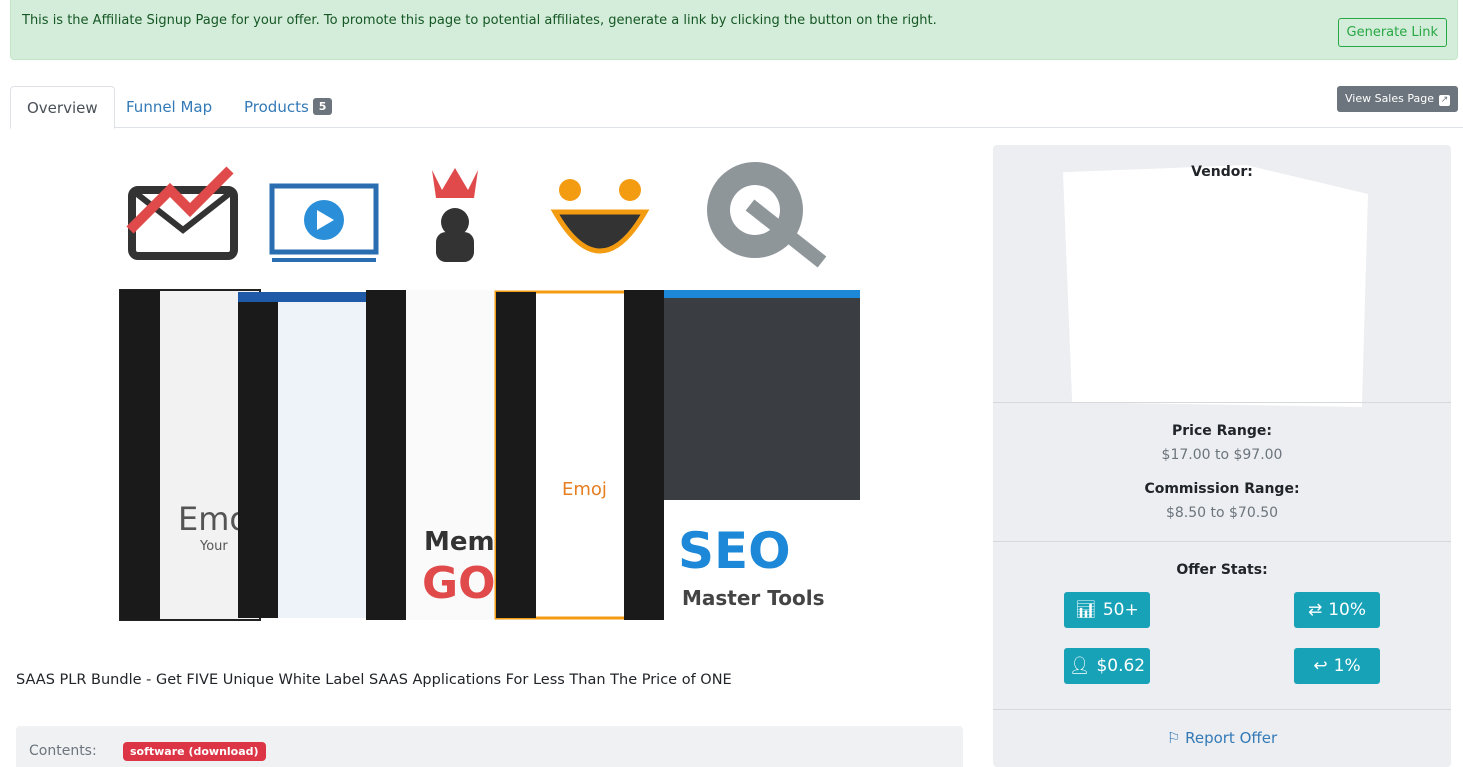 Image resolution: width=1463 pixels, height=767 pixels. Describe the element at coordinates (194, 751) in the screenshot. I see `contents-tag: software (download)` at that location.